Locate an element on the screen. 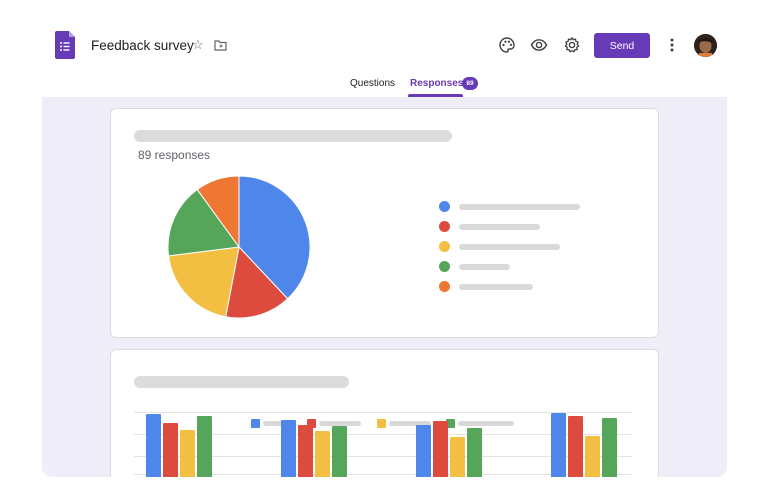  bar-legend-label-placeholder is located at coordinates (486, 423).